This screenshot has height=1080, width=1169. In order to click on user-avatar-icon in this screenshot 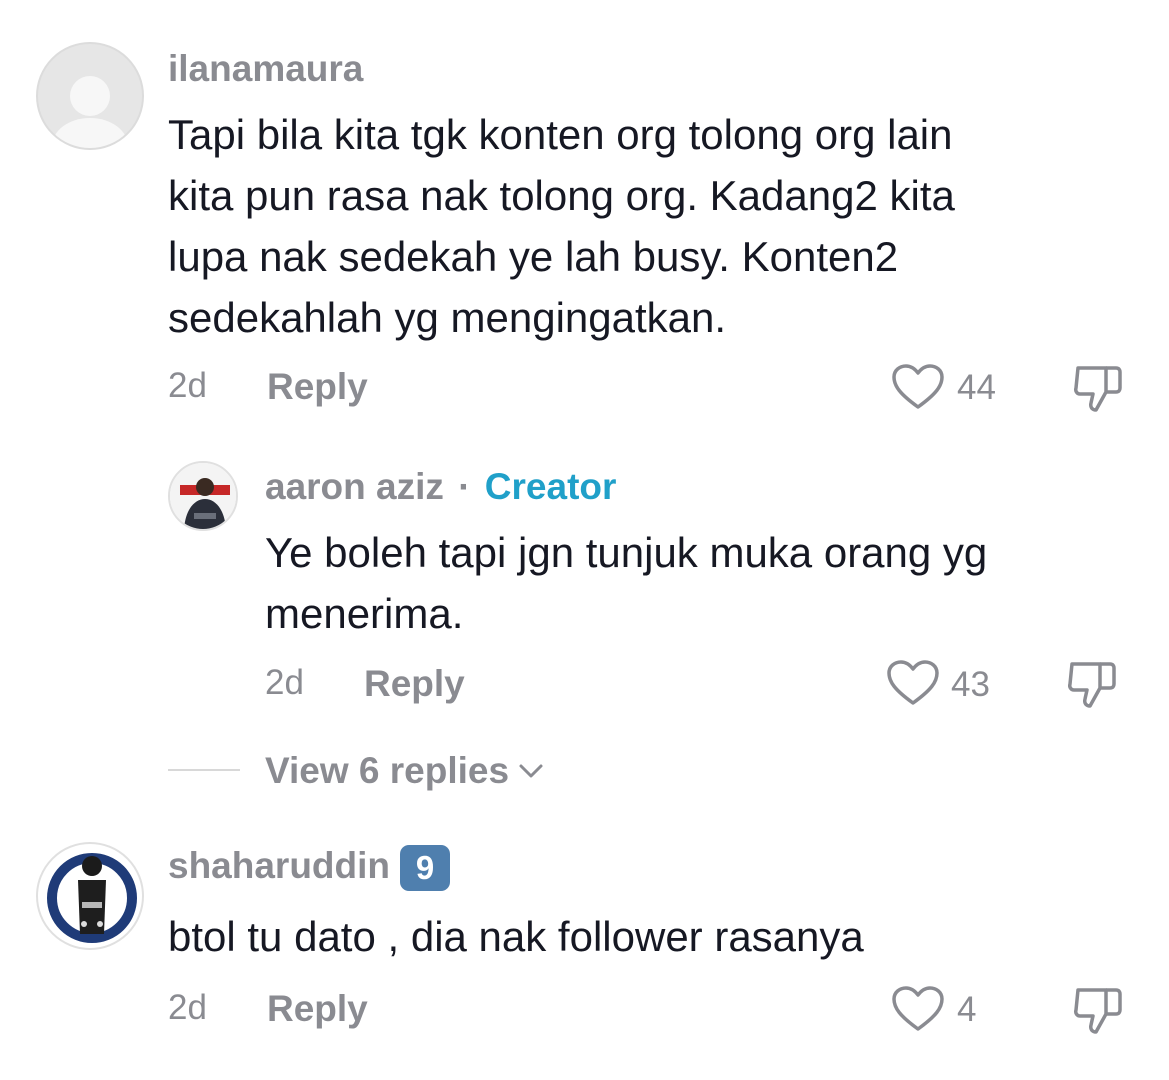, I will do `click(92, 898)`.